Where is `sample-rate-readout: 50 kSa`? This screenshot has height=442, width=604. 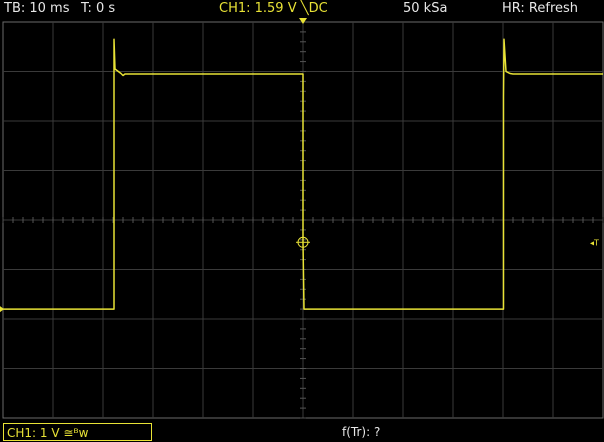 sample-rate-readout: 50 kSa is located at coordinates (425, 8).